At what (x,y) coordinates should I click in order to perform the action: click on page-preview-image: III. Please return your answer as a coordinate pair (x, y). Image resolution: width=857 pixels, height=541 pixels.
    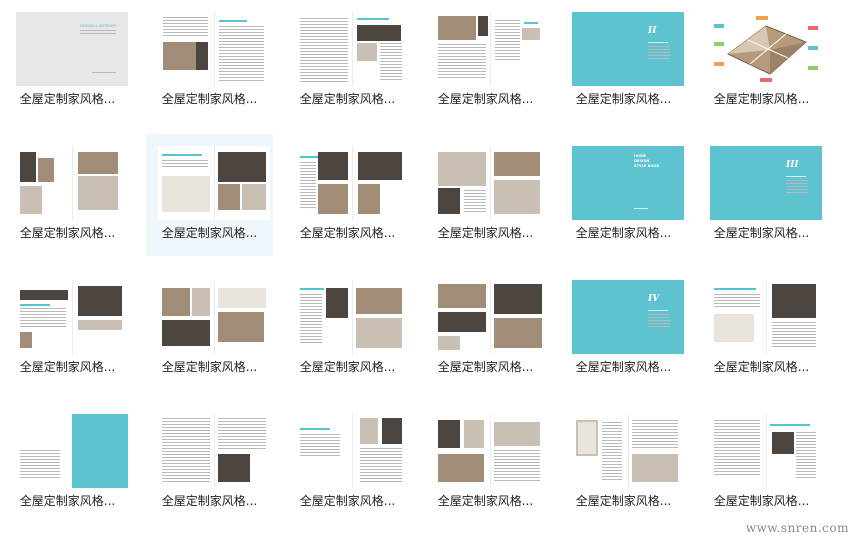
    Looking at the image, I should click on (766, 183).